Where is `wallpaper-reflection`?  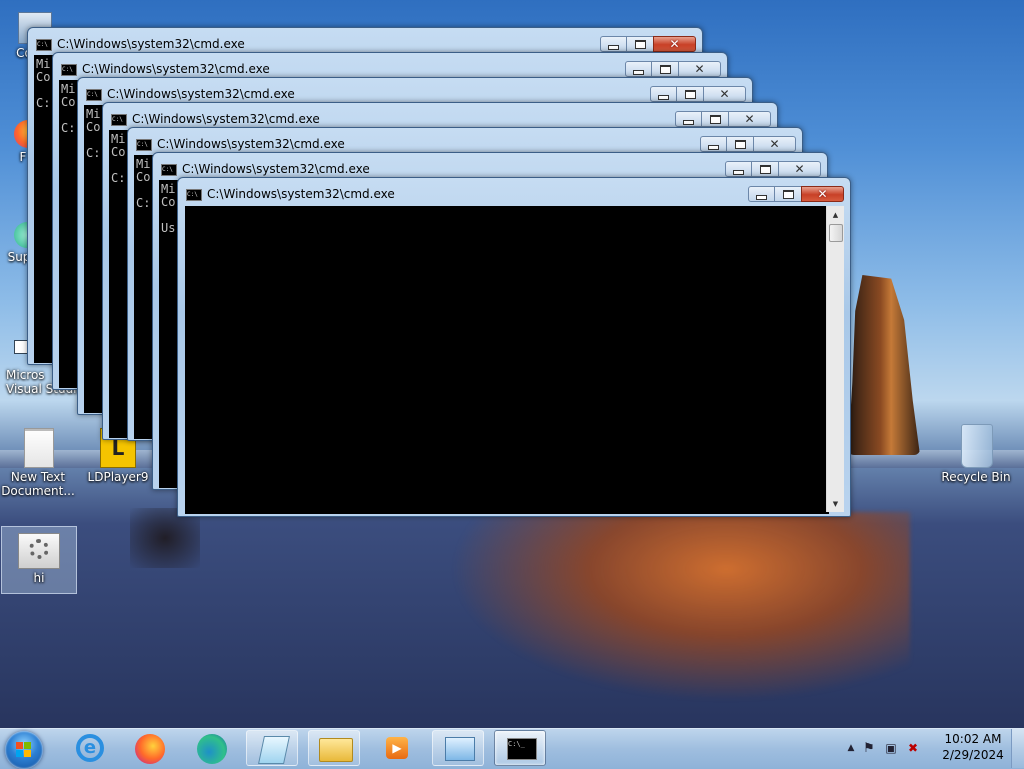
wallpaper-reflection is located at coordinates (680, 607).